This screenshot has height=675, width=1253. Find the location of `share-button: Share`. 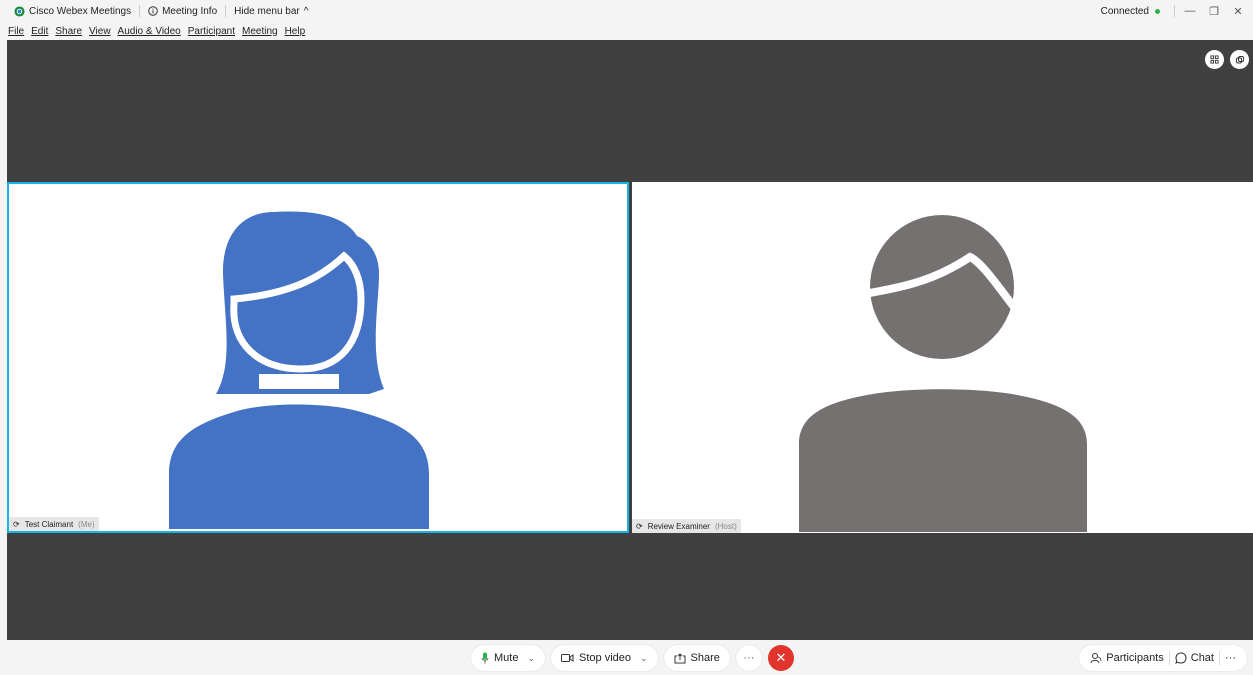

share-button: Share is located at coordinates (696, 658).